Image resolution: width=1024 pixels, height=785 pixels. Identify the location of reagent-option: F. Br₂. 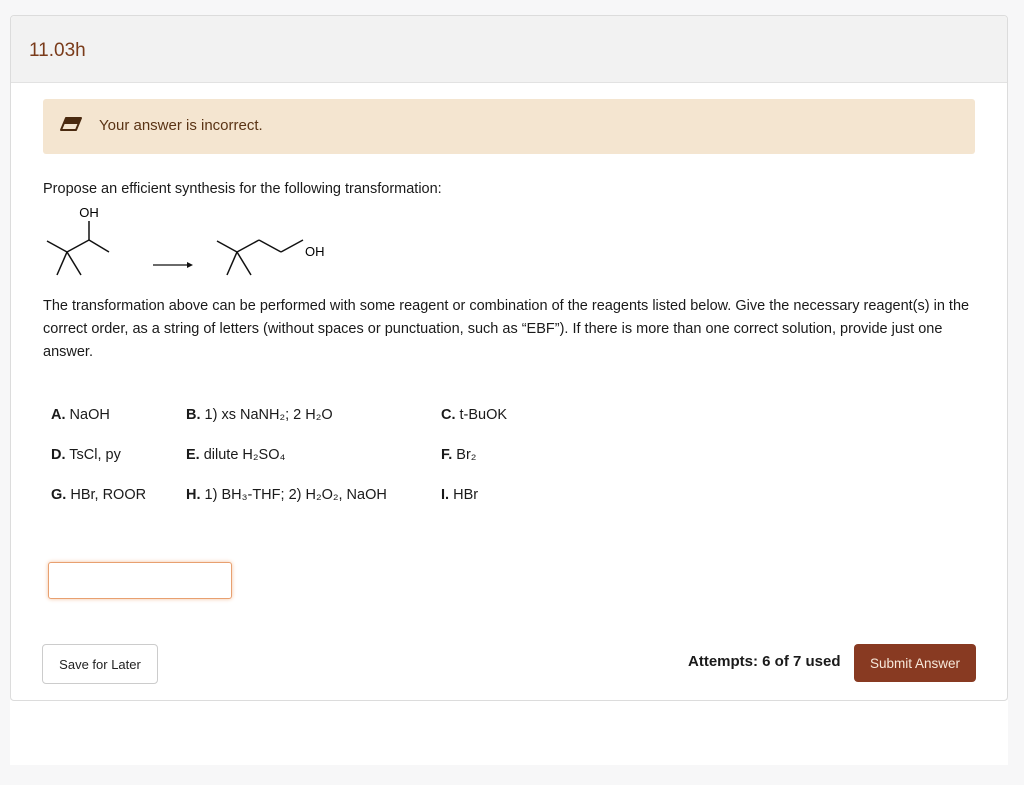
(458, 455).